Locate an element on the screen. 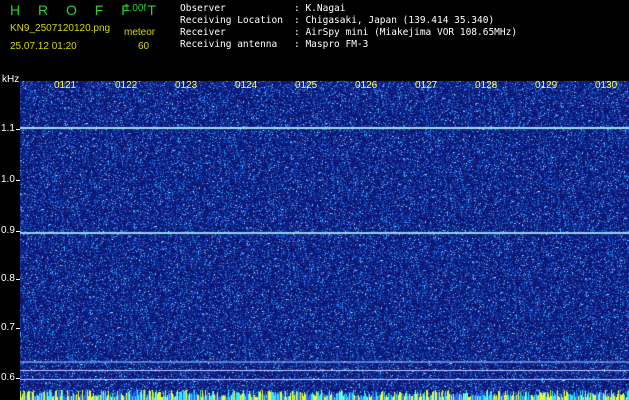 Image resolution: width=629 pixels, height=400 pixels. x-tick-label: 0124 is located at coordinates (246, 85).